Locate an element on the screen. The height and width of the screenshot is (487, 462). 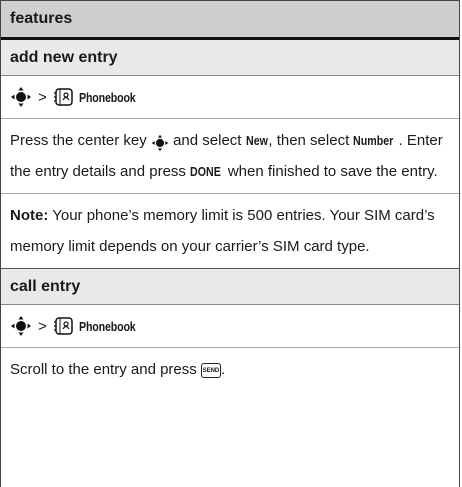
keyword-new: New is located at coordinates (256, 140).